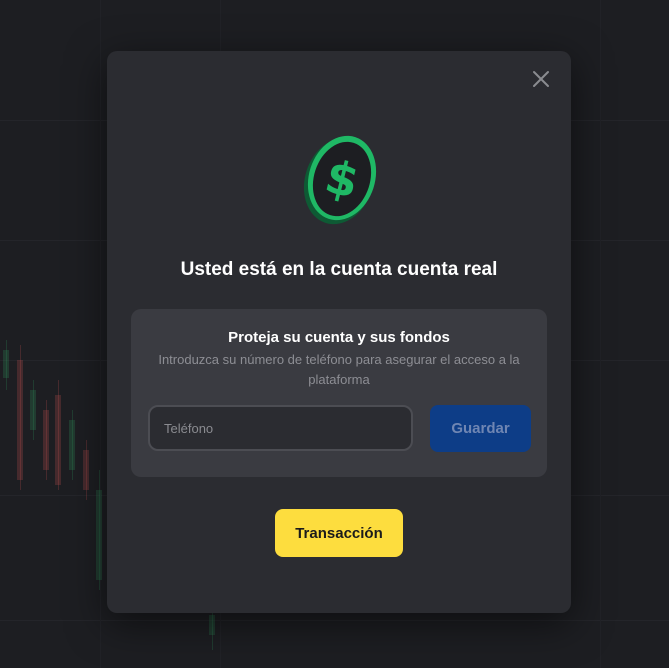 The width and height of the screenshot is (669, 668). Describe the element at coordinates (339, 533) in the screenshot. I see `transaction-button: Transacción` at that location.